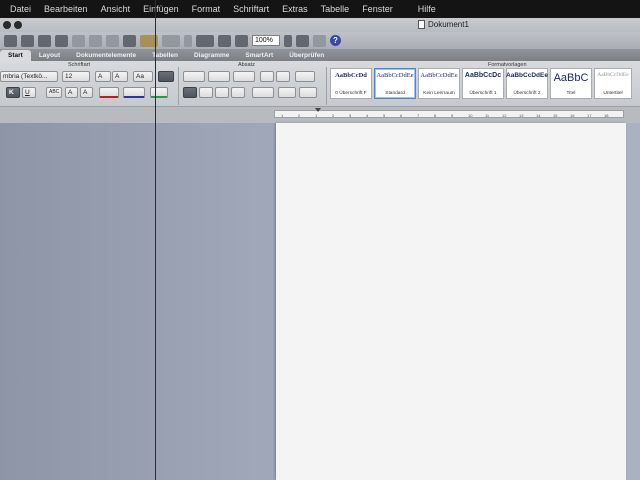  Describe the element at coordinates (613, 83) in the screenshot. I see `style-subtitle: AaBbCcDdEe Untertitel` at that location.